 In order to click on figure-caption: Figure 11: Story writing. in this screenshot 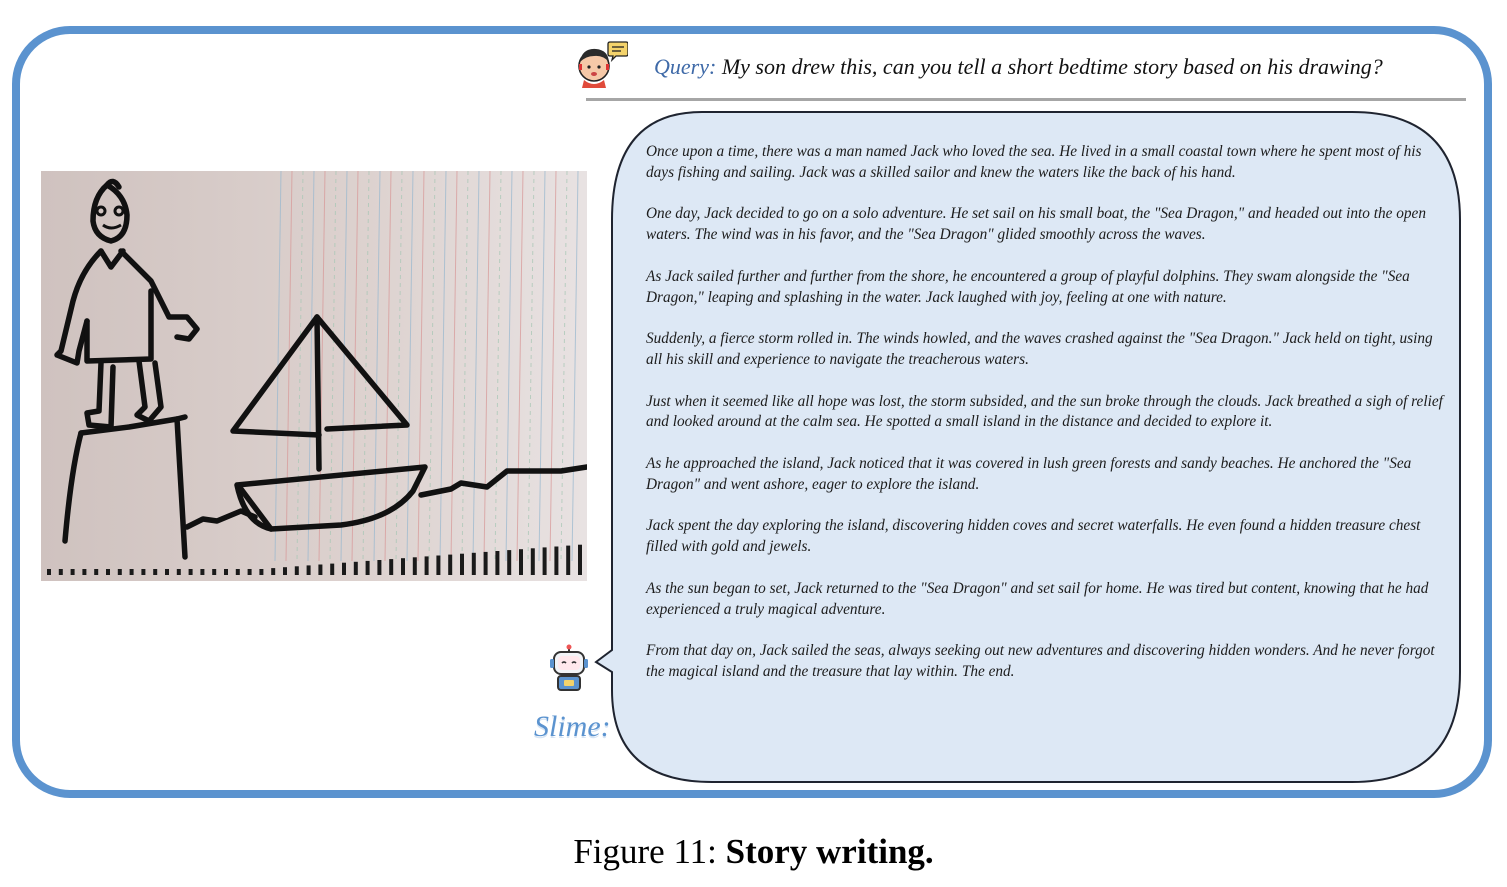, I will do `click(753, 852)`.